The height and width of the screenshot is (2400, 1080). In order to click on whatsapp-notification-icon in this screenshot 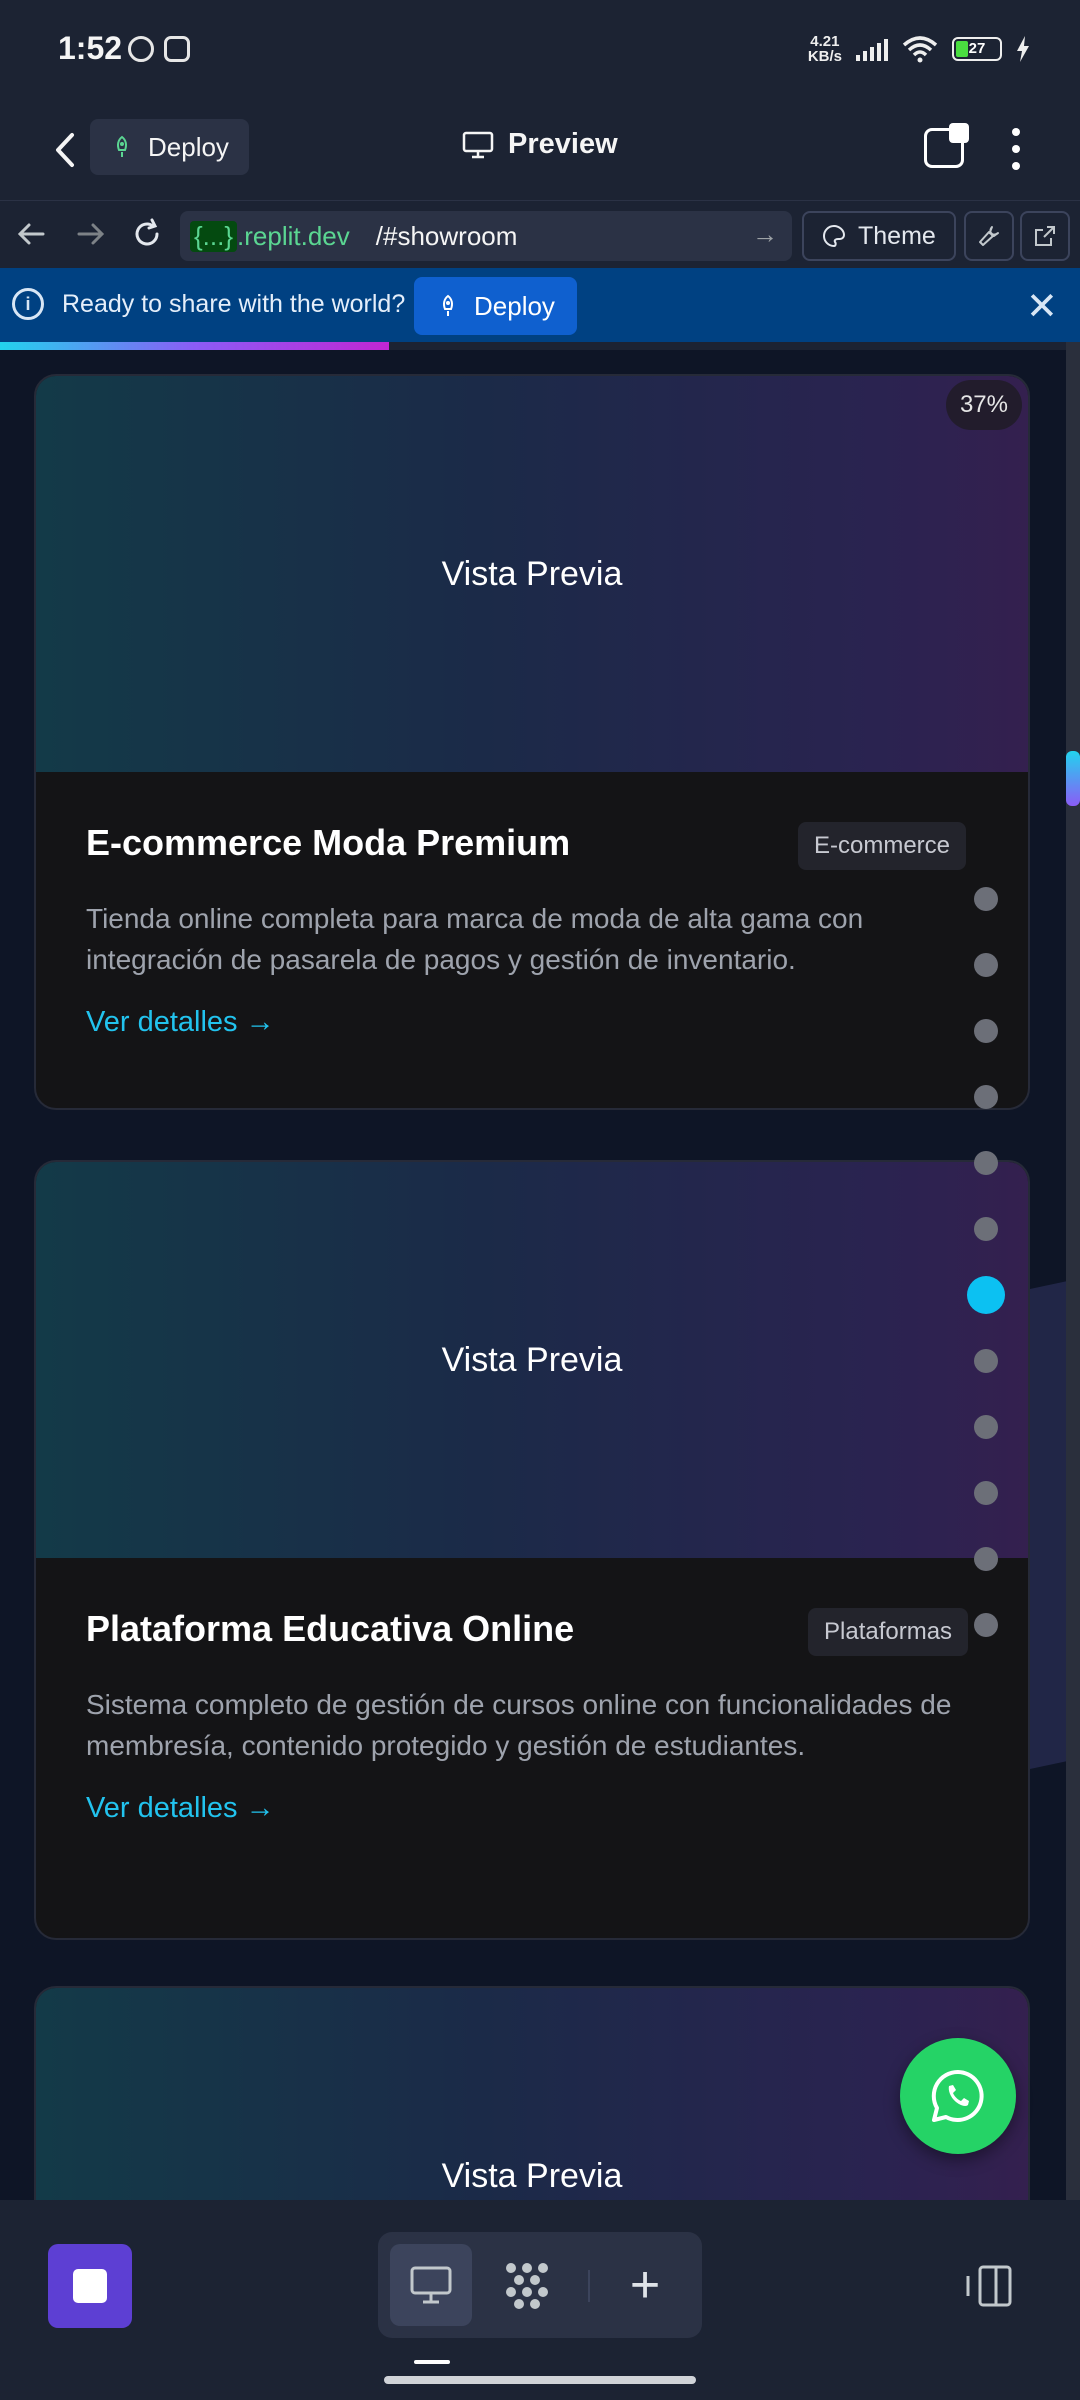, I will do `click(141, 49)`.